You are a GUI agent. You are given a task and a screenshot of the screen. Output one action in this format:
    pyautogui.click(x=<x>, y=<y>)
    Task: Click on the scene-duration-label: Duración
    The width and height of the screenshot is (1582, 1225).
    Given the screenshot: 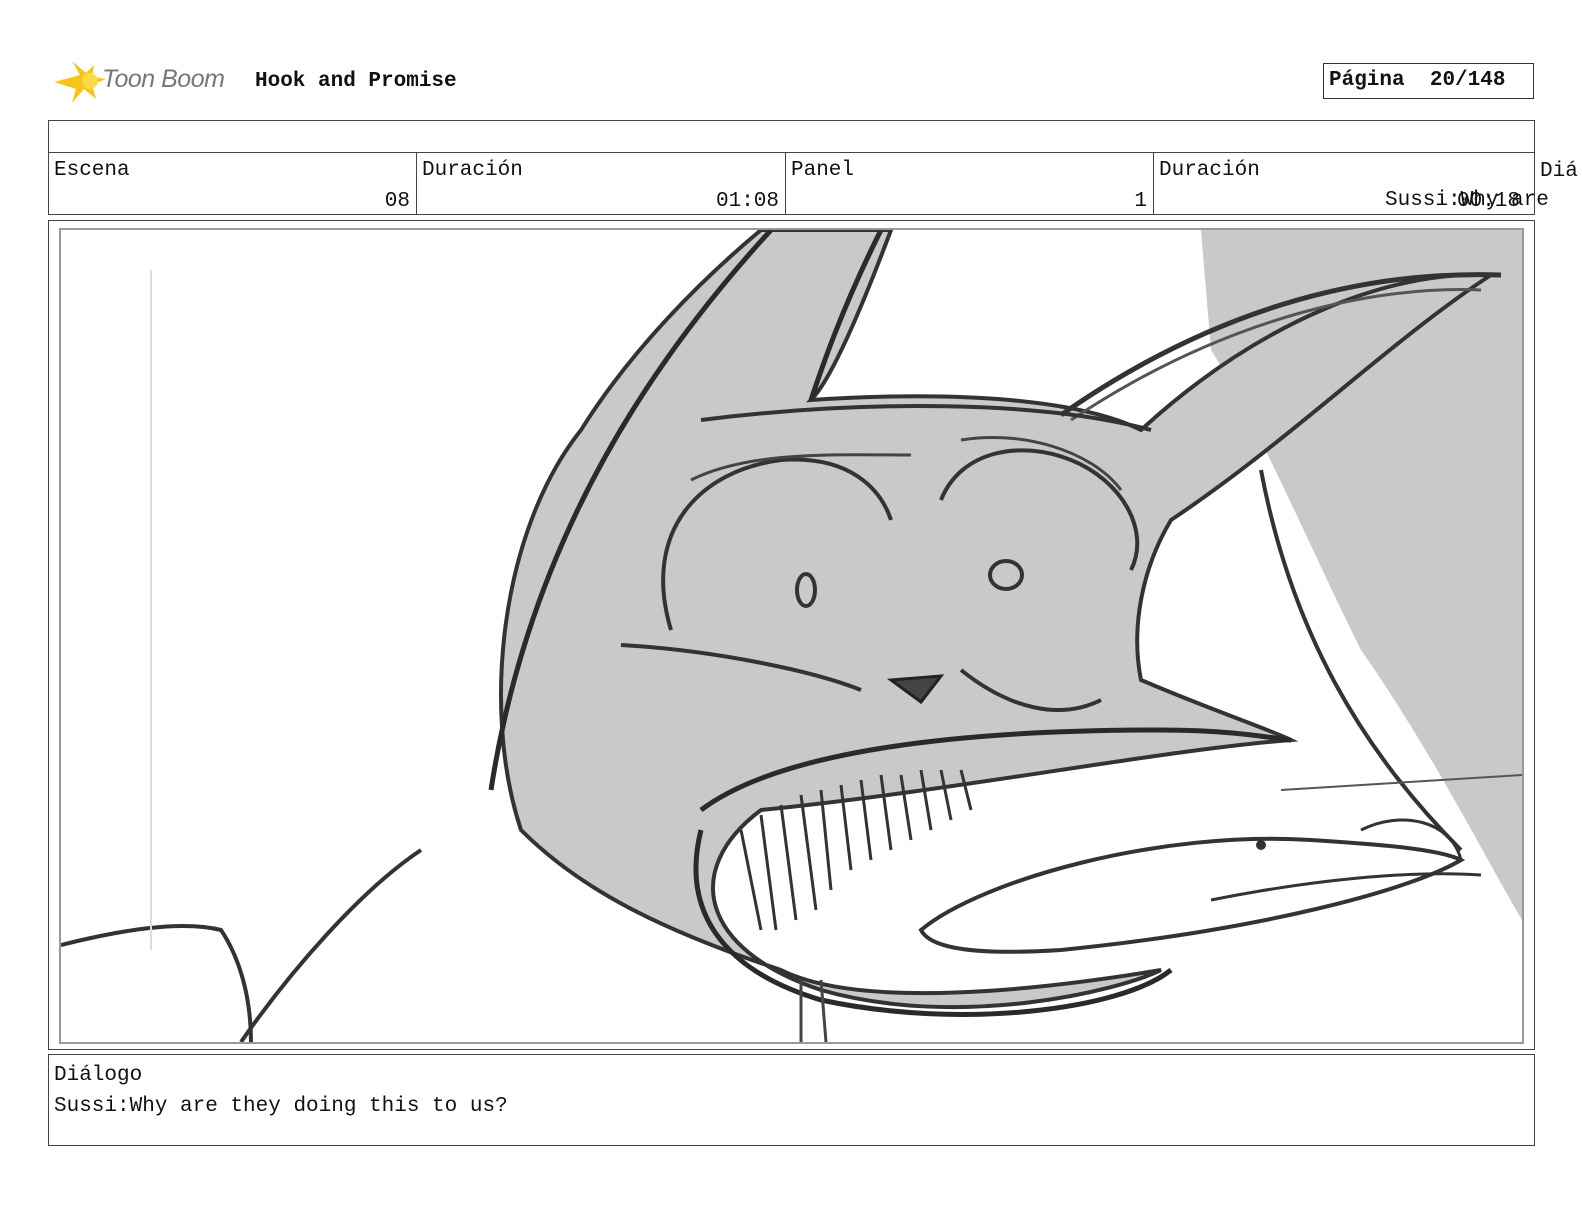 What is the action you would take?
    pyautogui.click(x=472, y=170)
    